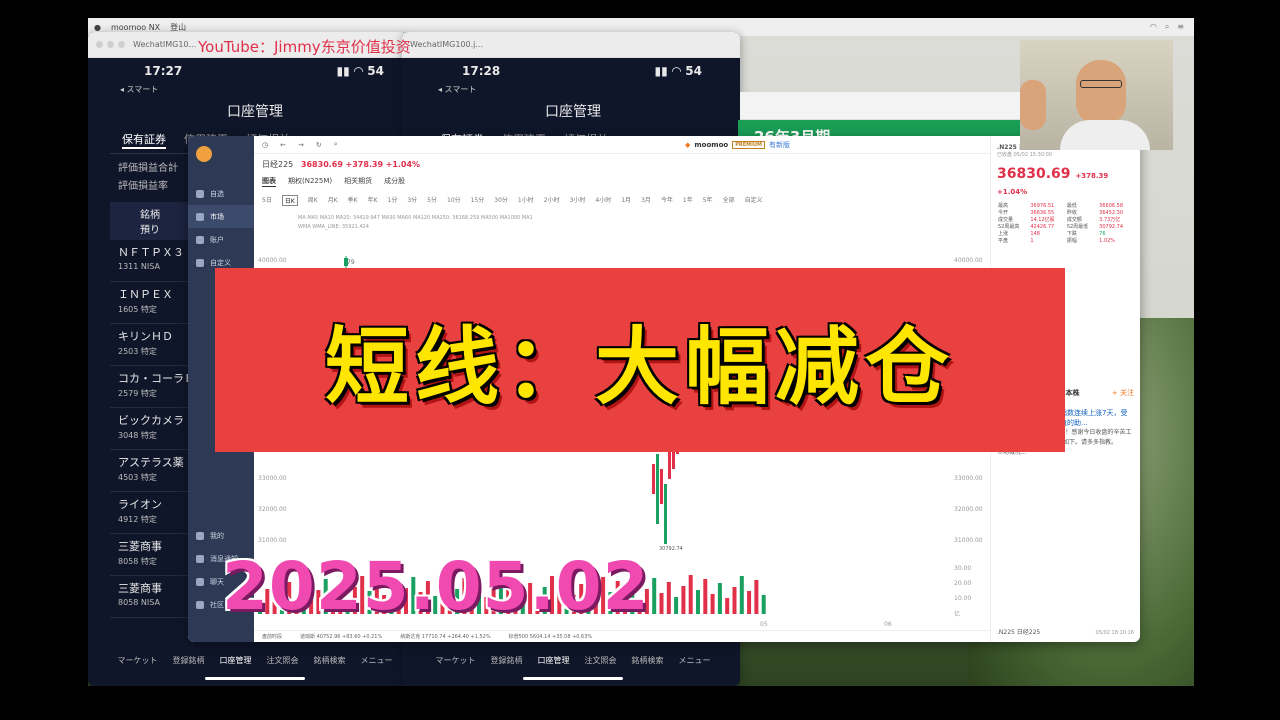 Image resolution: width=1280 pixels, height=720 pixels. I want to click on period-option: 1年, so click(688, 200).